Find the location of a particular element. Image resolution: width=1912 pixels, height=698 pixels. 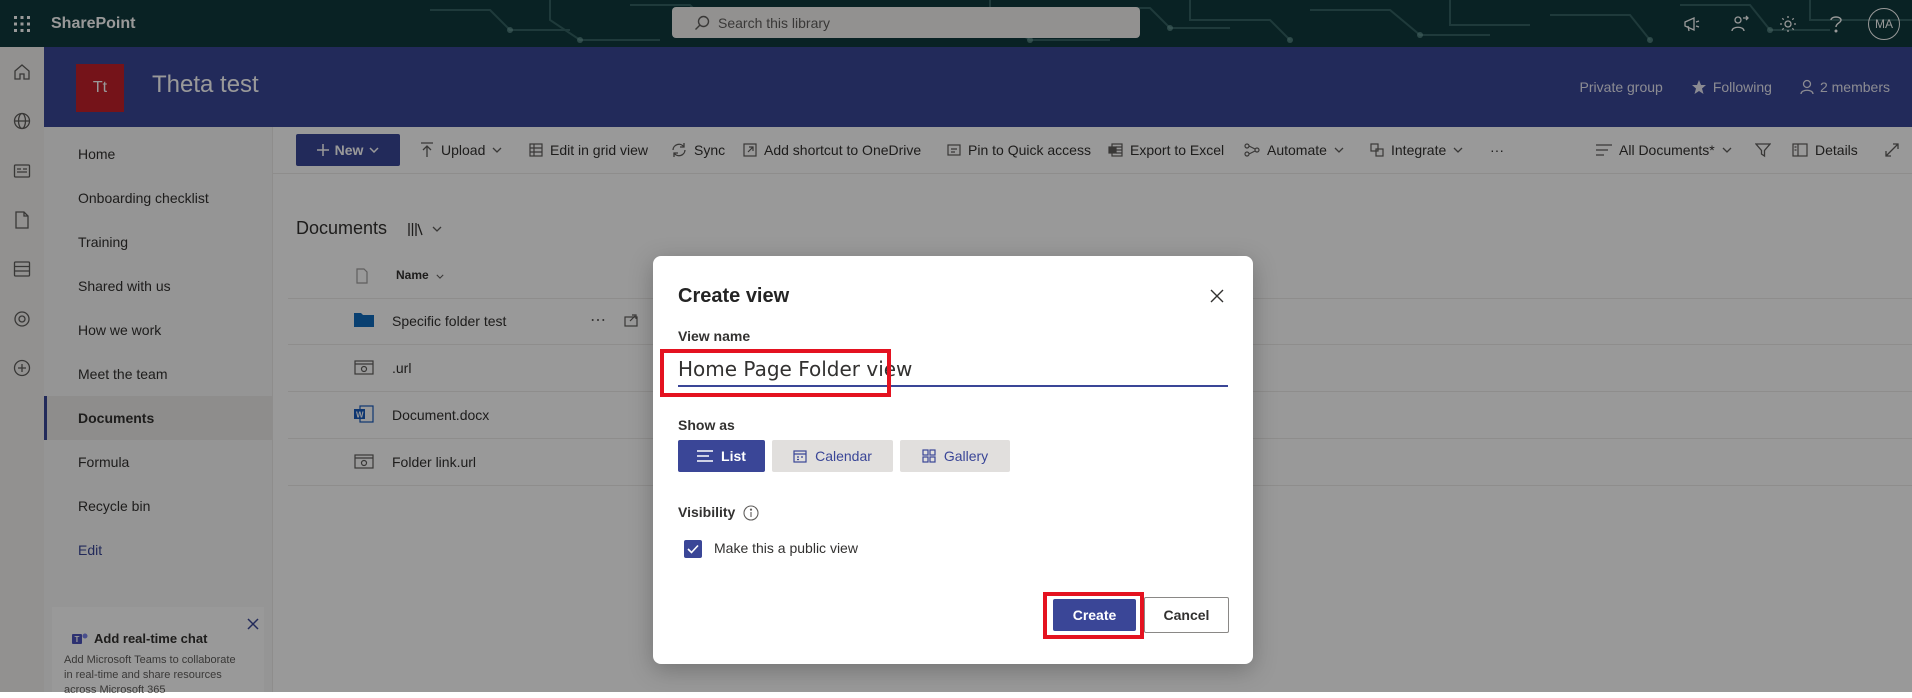

show-as-list-button: List is located at coordinates (721, 456).